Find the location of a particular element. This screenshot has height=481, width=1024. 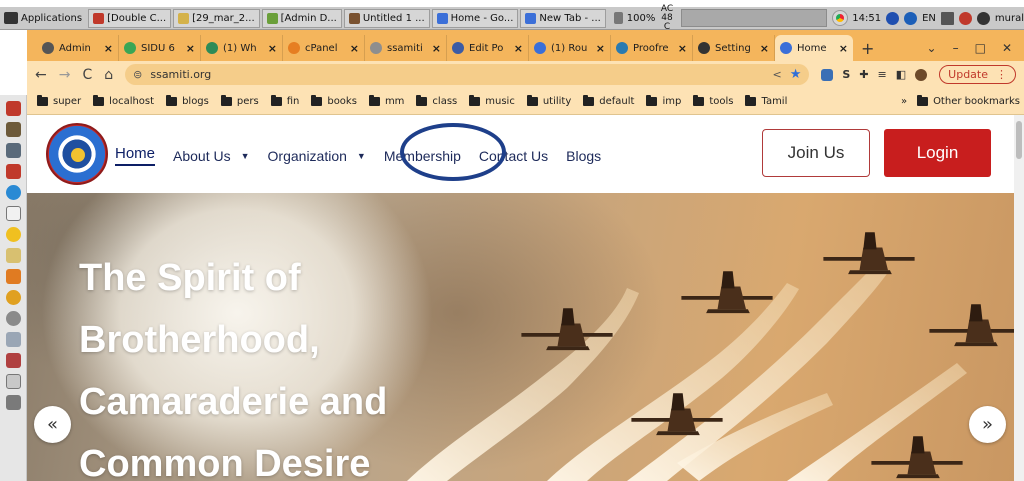

scrollbar-thumb is located at coordinates (1019, 140).